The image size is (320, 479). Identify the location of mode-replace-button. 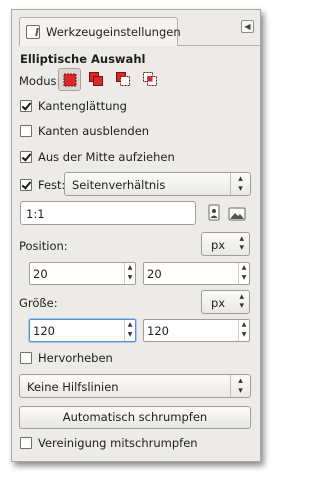
(69, 79).